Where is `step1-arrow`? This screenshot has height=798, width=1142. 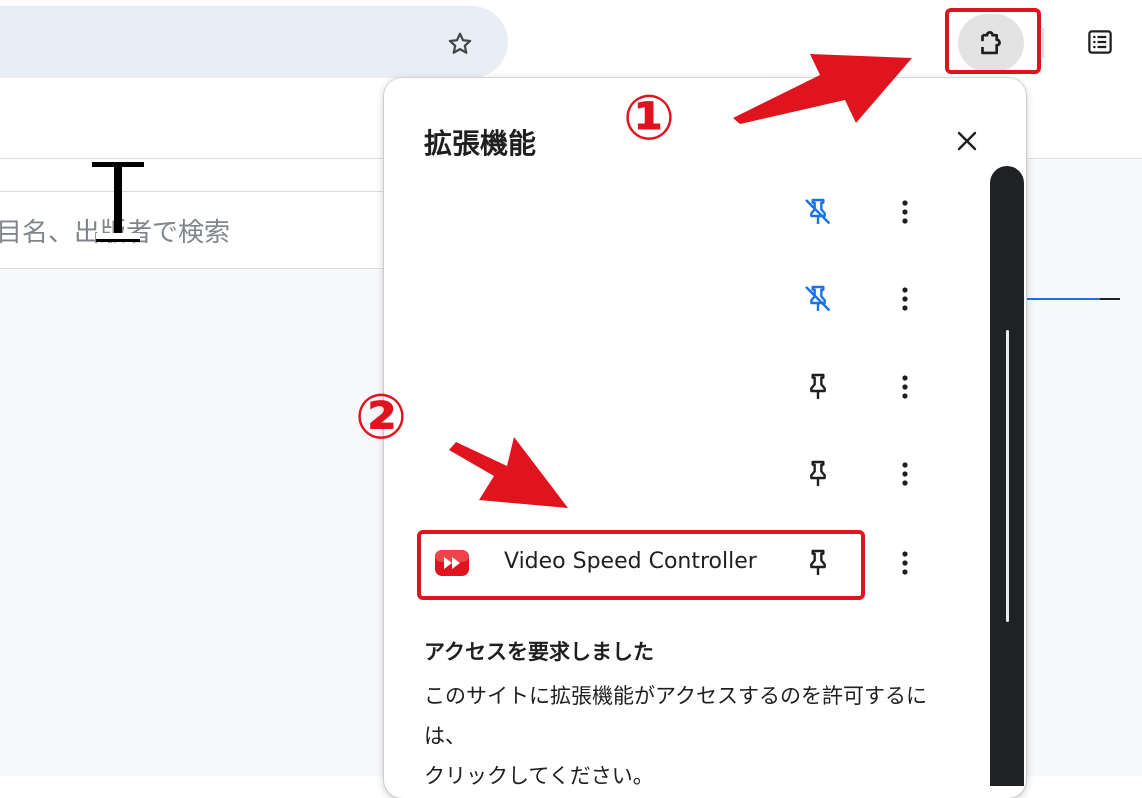
step1-arrow is located at coordinates (822, 89).